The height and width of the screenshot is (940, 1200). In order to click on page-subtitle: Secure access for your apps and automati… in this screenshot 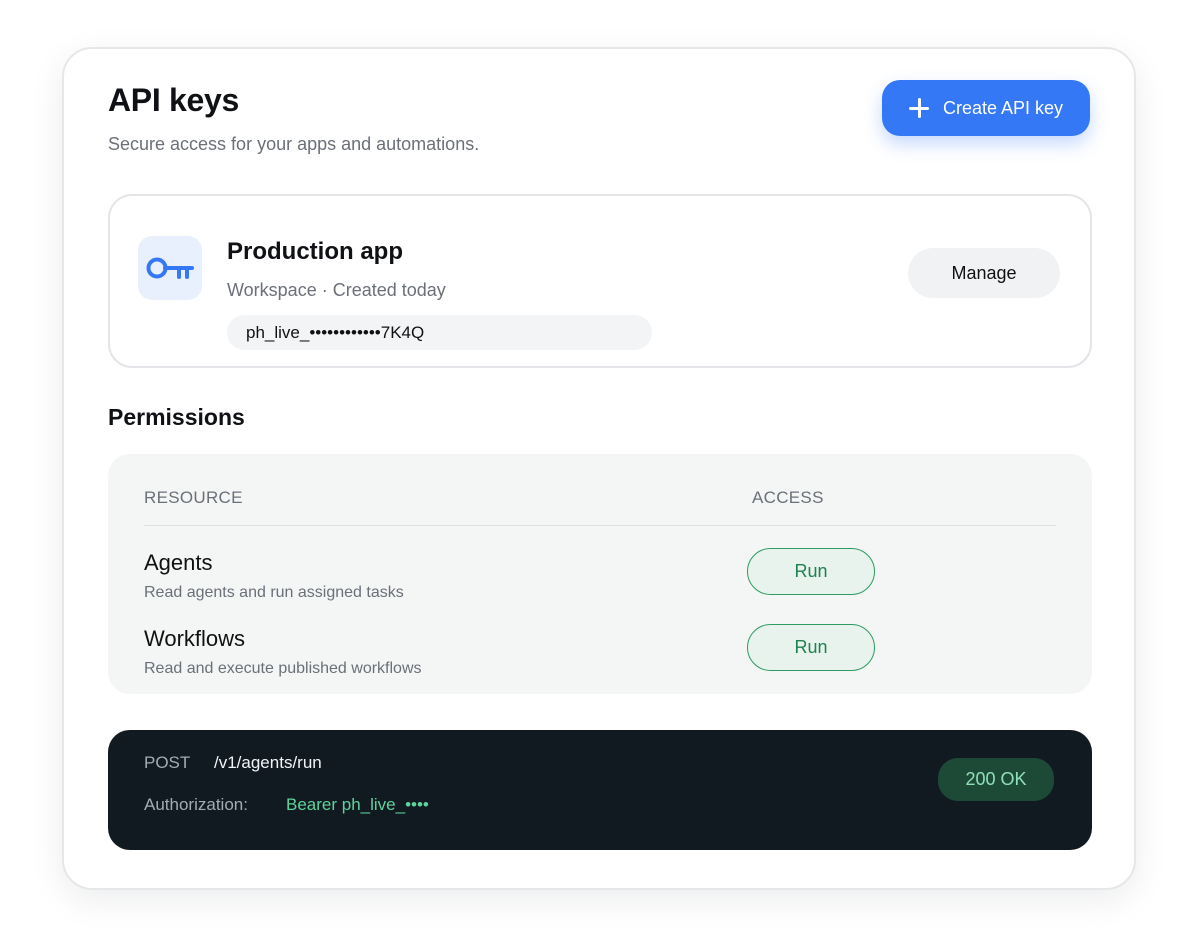, I will do `click(294, 144)`.